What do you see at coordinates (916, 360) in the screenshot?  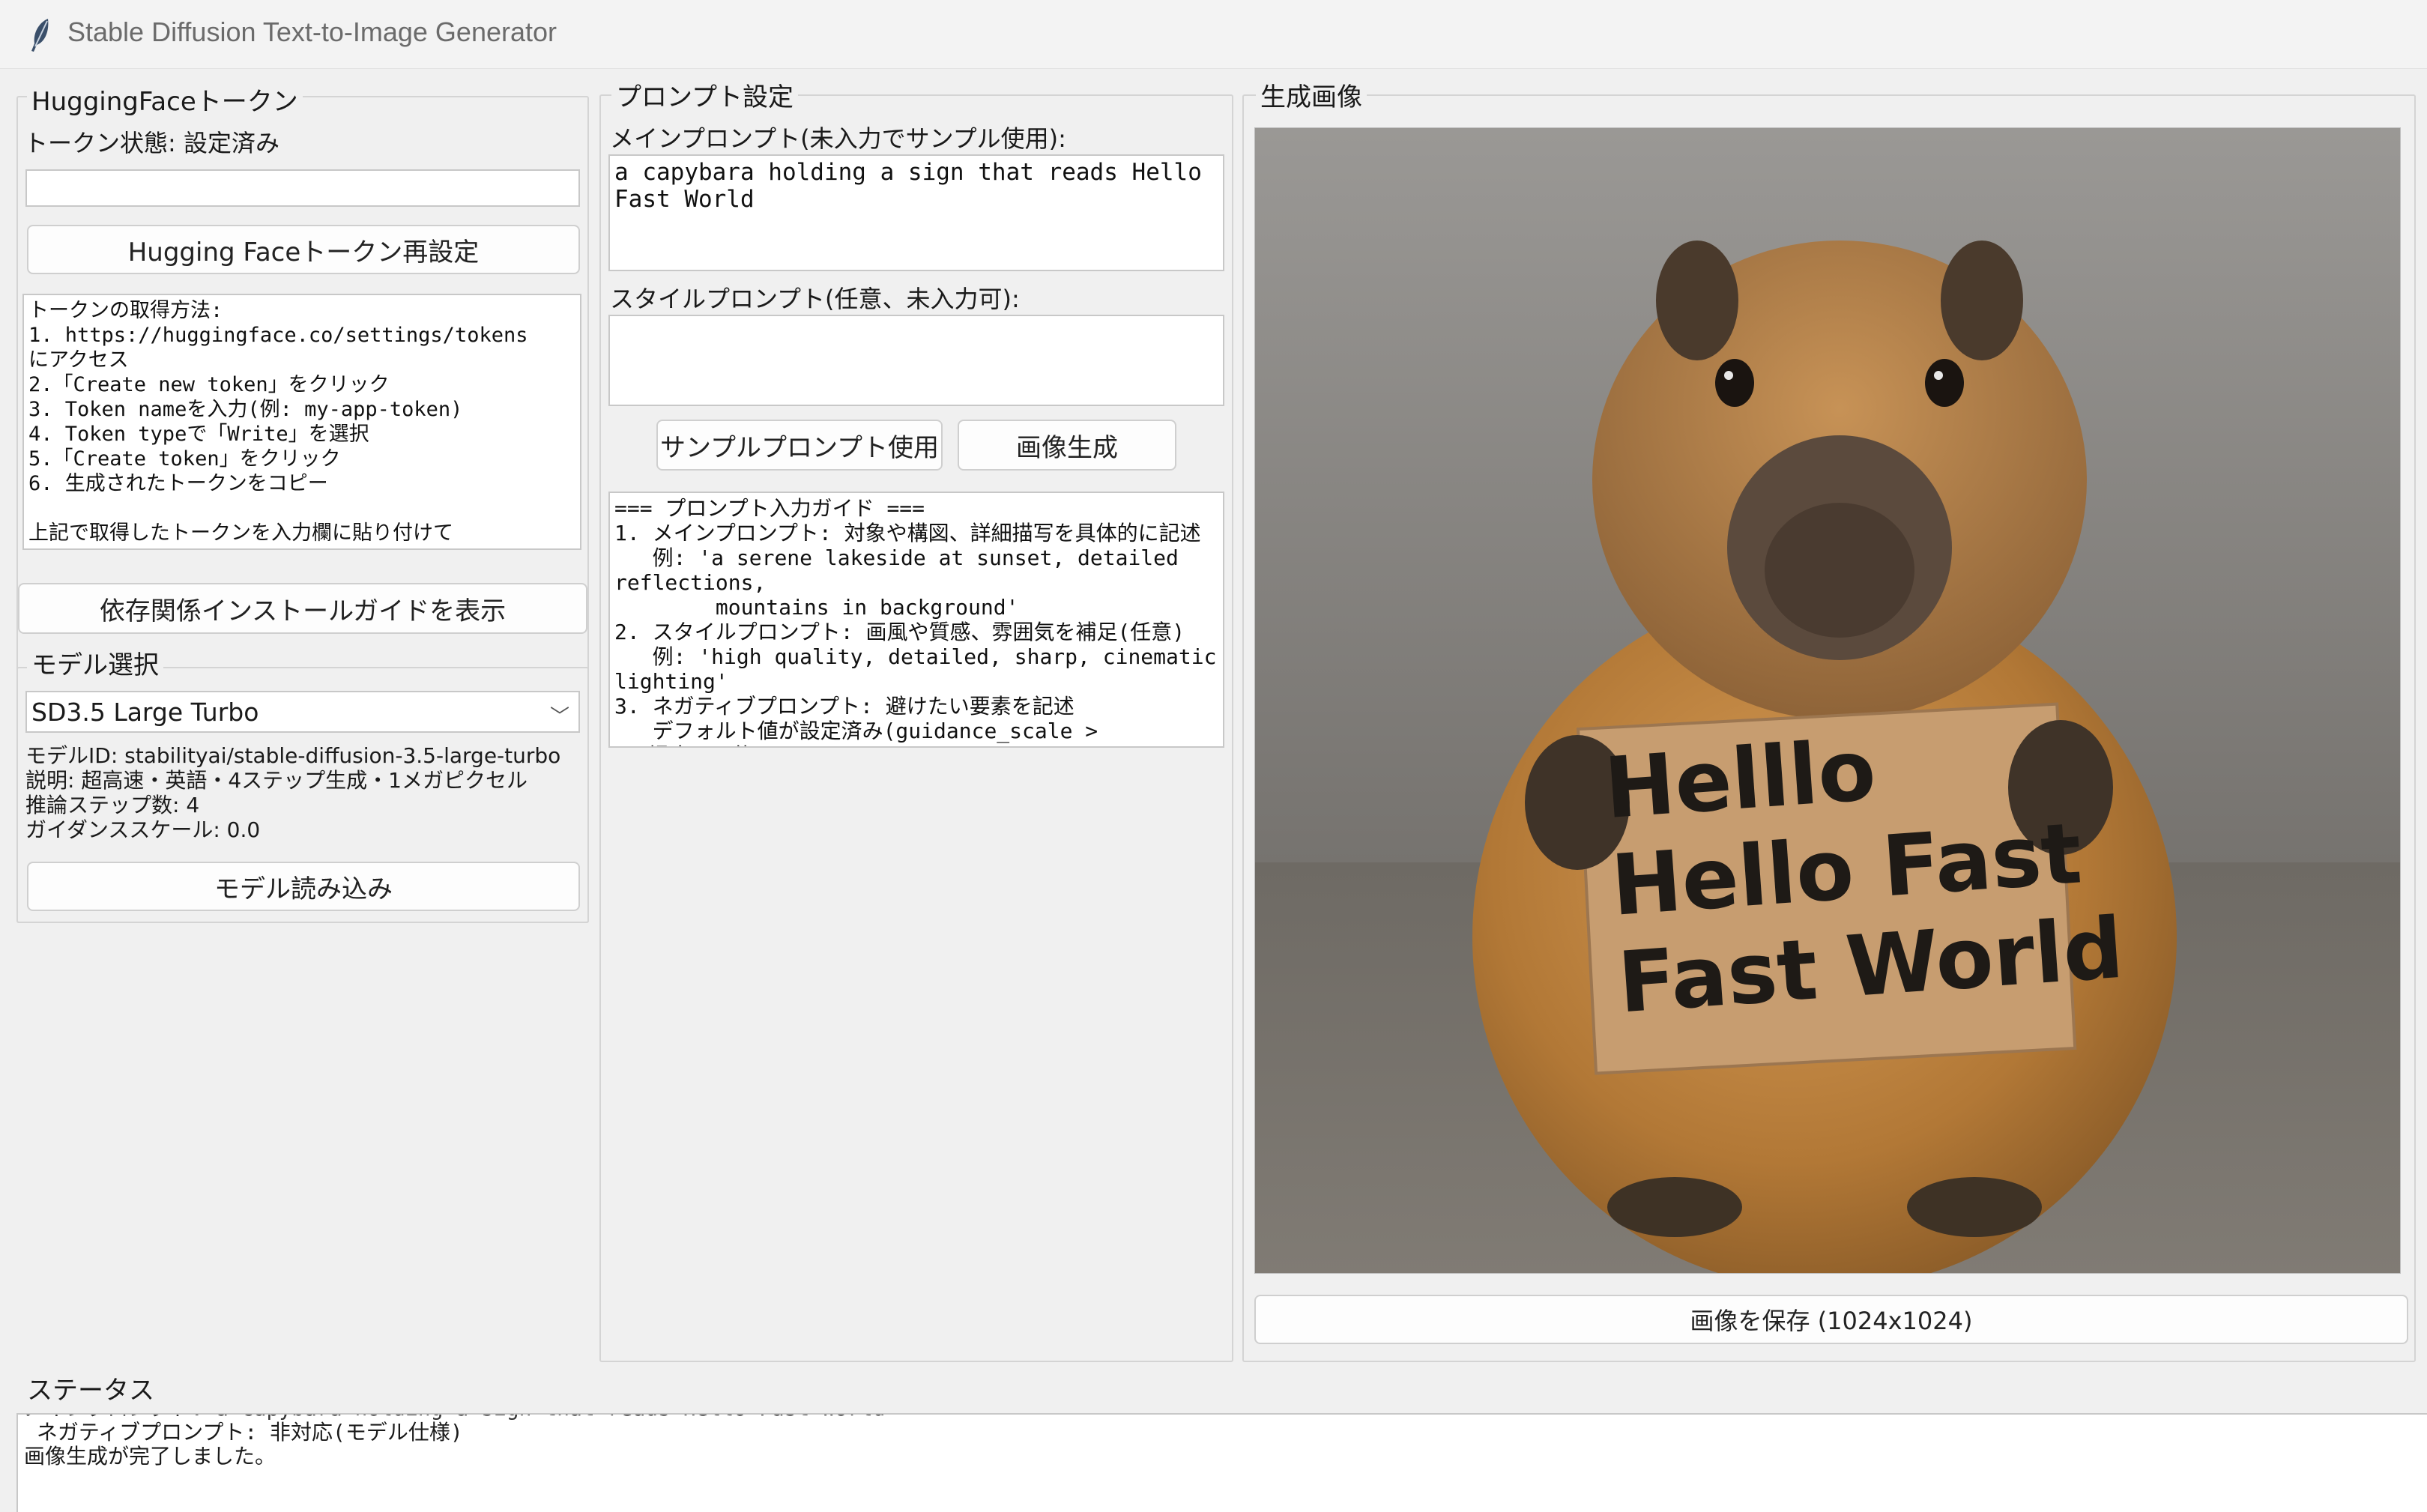 I see `style-prompt-input` at bounding box center [916, 360].